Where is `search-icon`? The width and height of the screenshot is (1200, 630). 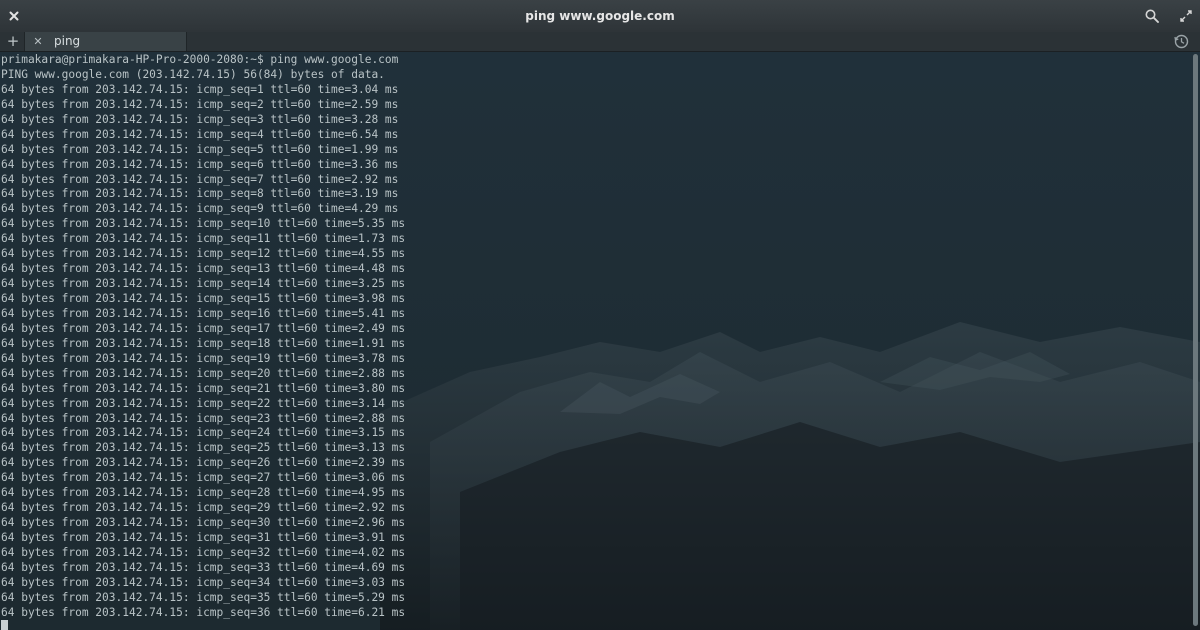 search-icon is located at coordinates (1152, 16).